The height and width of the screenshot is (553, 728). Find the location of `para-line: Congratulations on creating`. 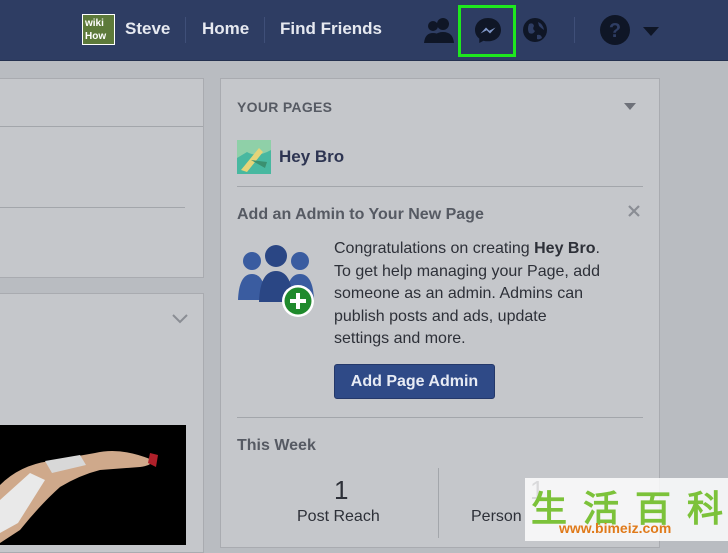

para-line: Congratulations on creating is located at coordinates (434, 248).